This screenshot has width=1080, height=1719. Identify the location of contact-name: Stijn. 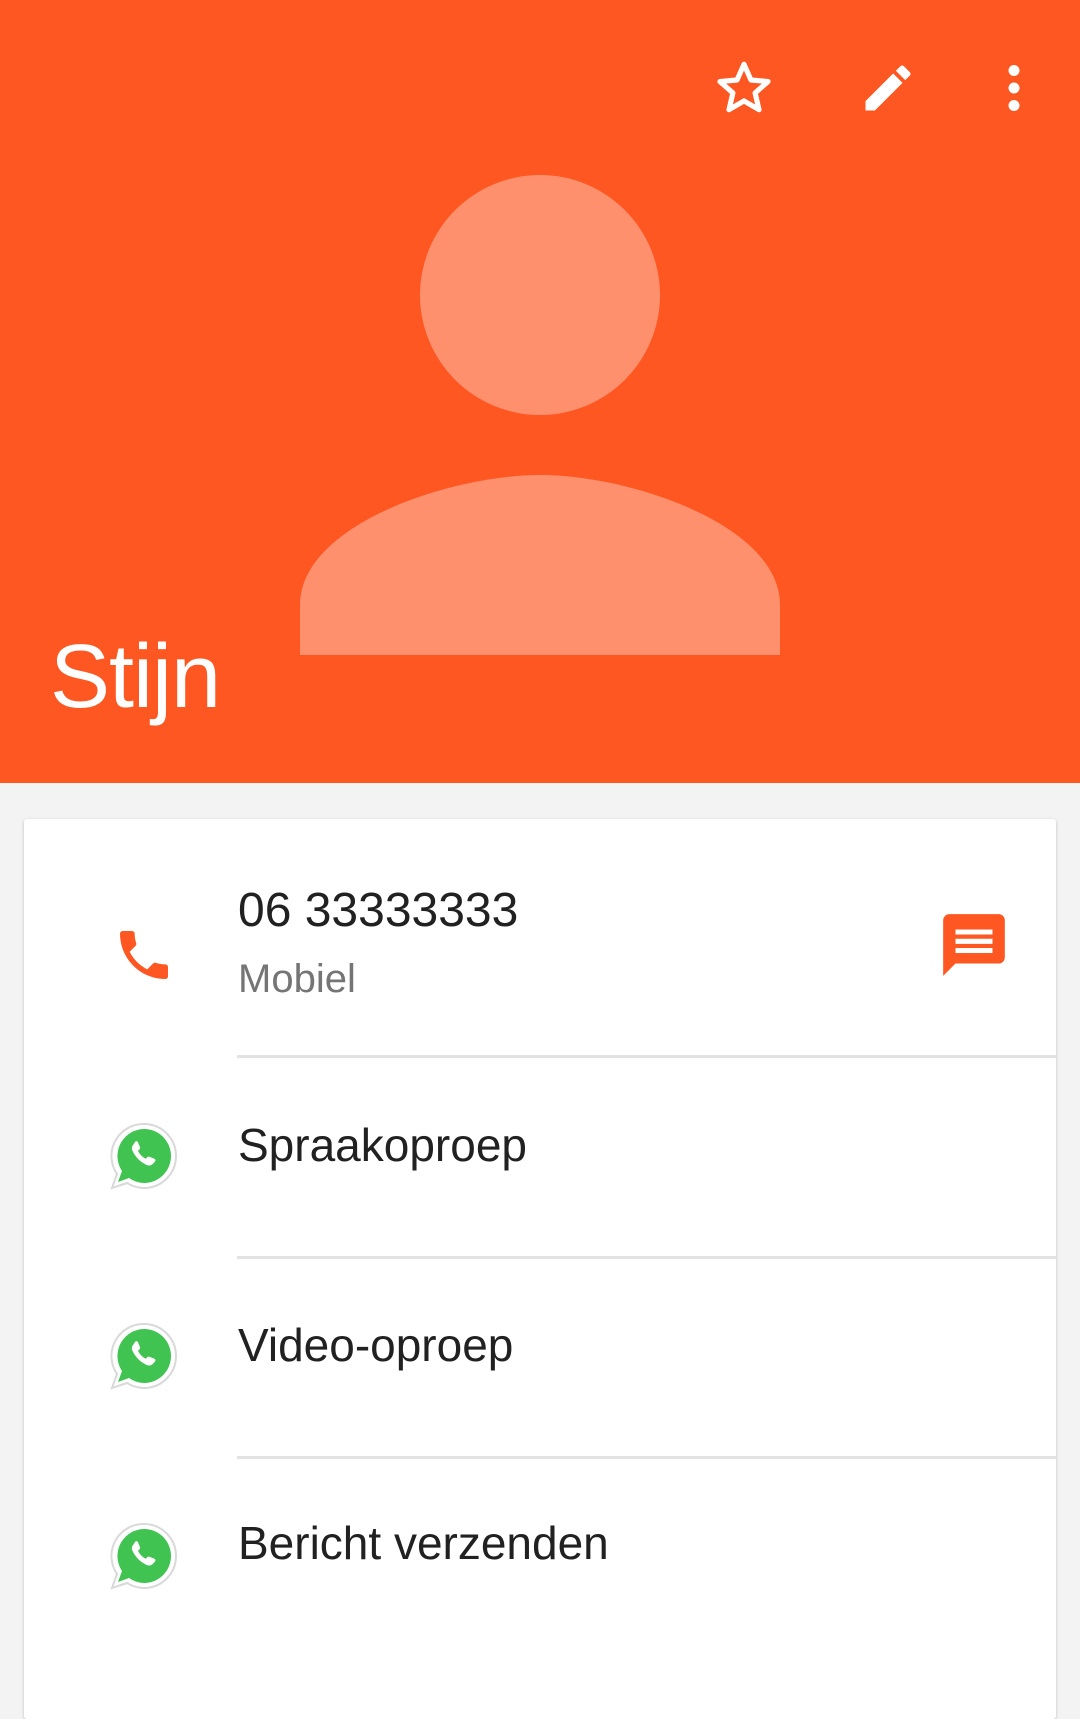
(135, 677).